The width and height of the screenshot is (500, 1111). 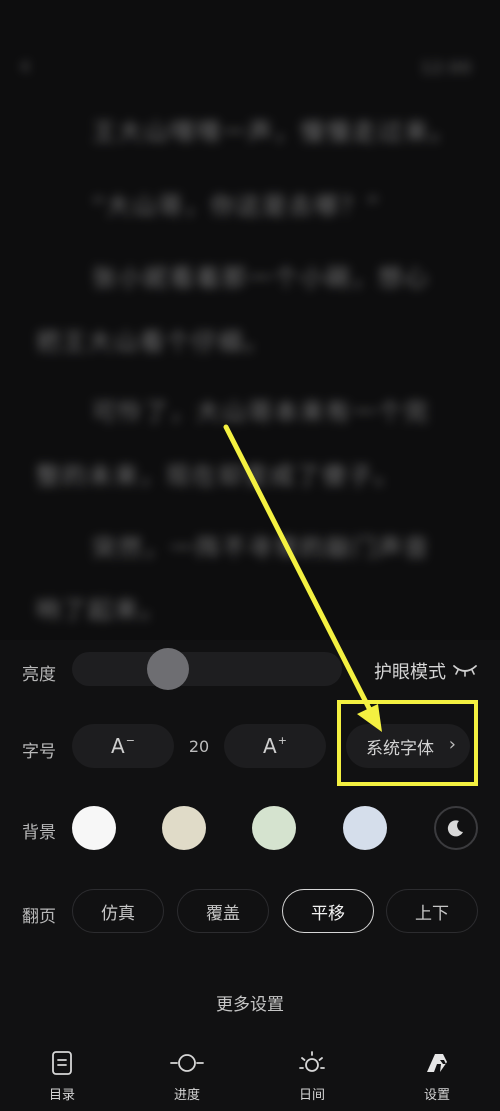 What do you see at coordinates (446, 67) in the screenshot?
I see `reader-clock: 12:00` at bounding box center [446, 67].